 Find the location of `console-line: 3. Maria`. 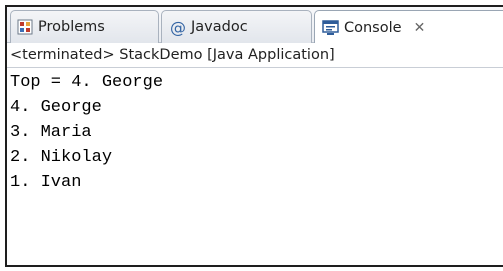

console-line: 3. Maria is located at coordinates (51, 132).